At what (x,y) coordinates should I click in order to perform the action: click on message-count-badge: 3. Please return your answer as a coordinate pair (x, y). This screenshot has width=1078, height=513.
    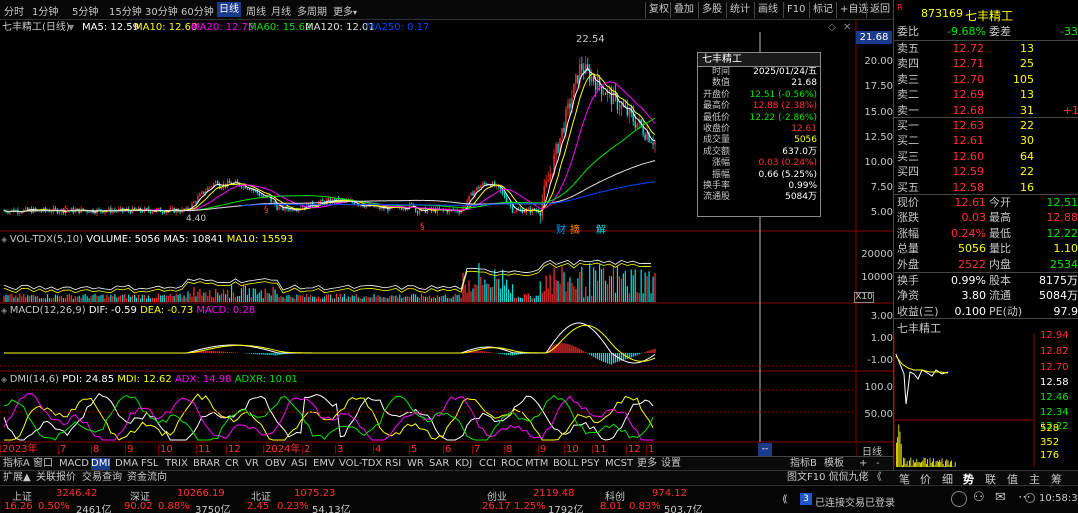
    Looking at the image, I should click on (806, 499).